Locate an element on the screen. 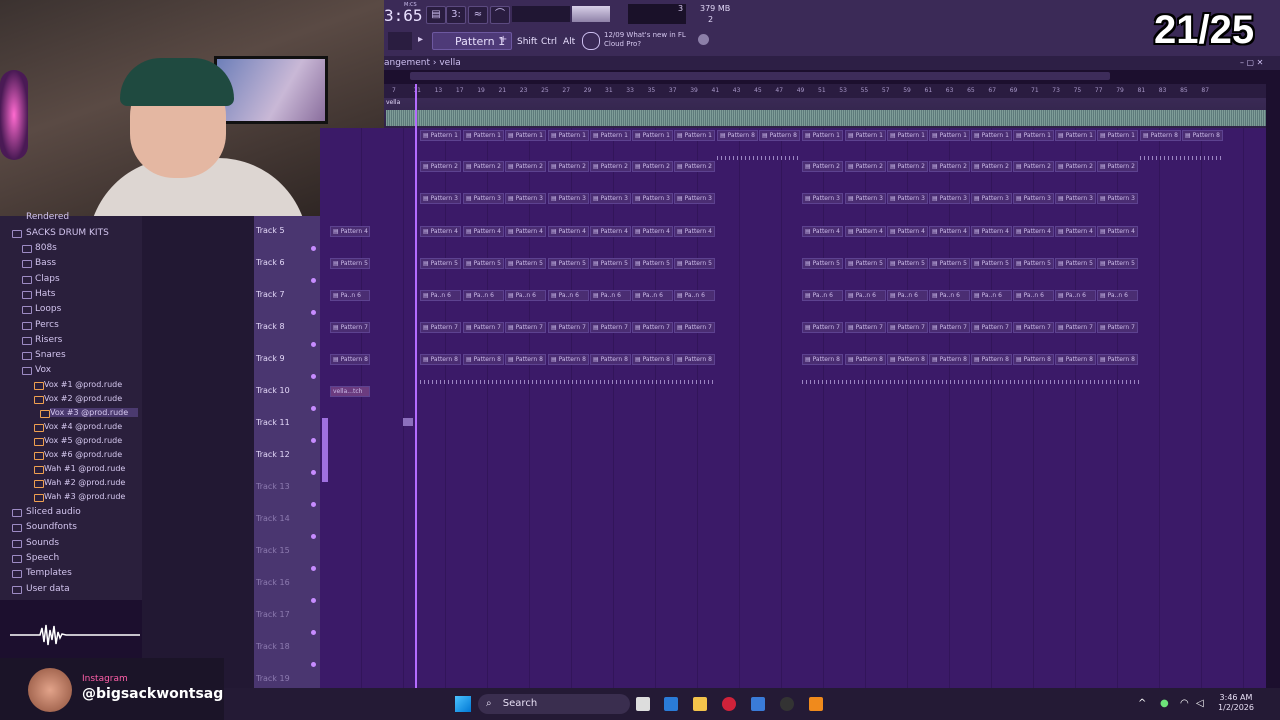 The width and height of the screenshot is (1280, 720). master-volume is located at coordinates (591, 14).